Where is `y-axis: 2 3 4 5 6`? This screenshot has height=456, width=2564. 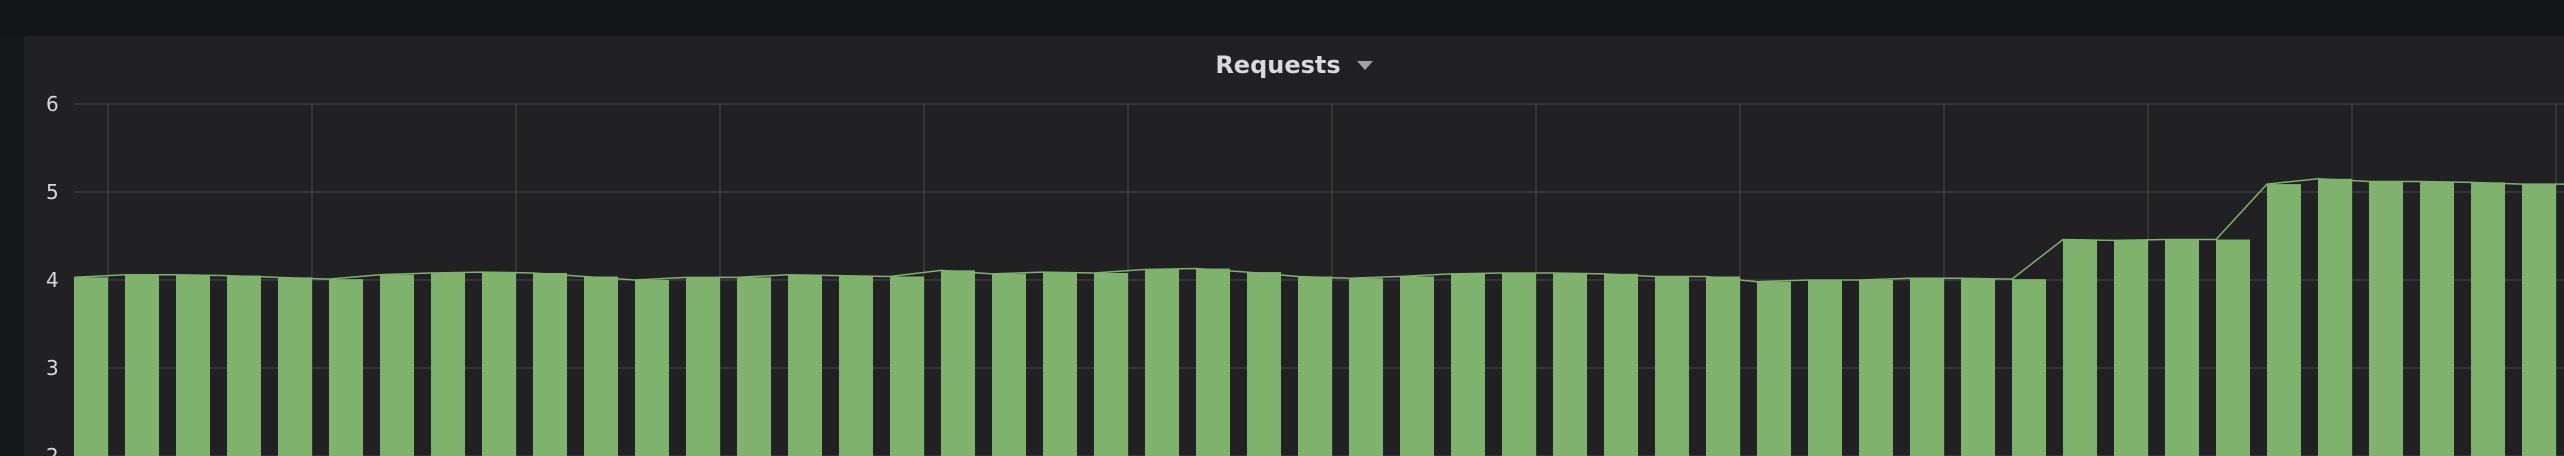 y-axis: 2 3 4 5 6 is located at coordinates (52, 274).